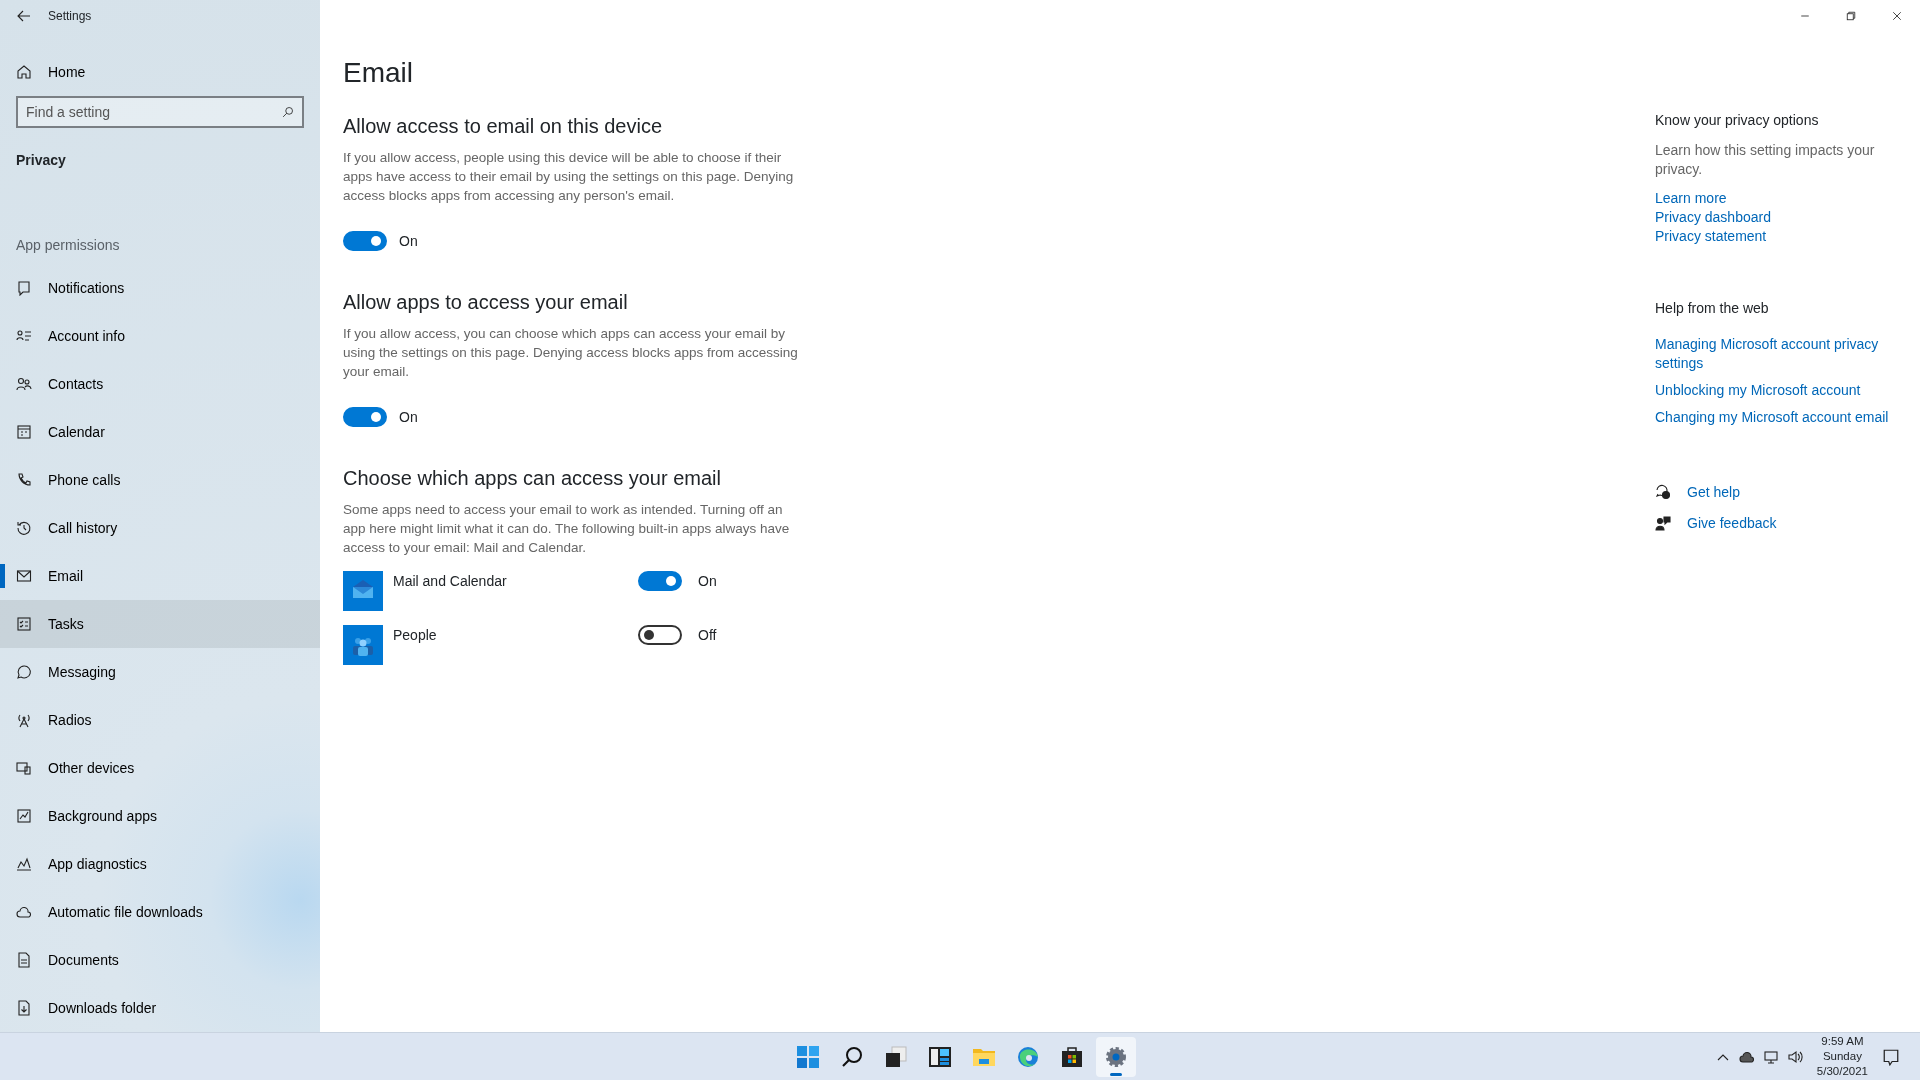  Describe the element at coordinates (1780, 198) in the screenshot. I see `aside-link: Learn more` at that location.